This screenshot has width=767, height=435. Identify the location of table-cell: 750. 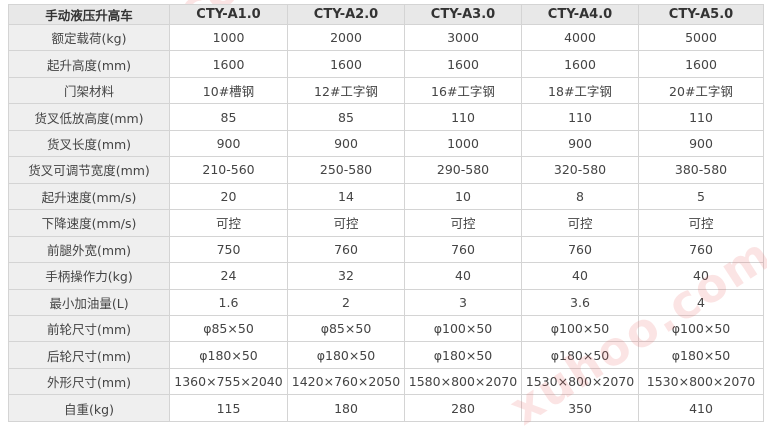
(228, 249).